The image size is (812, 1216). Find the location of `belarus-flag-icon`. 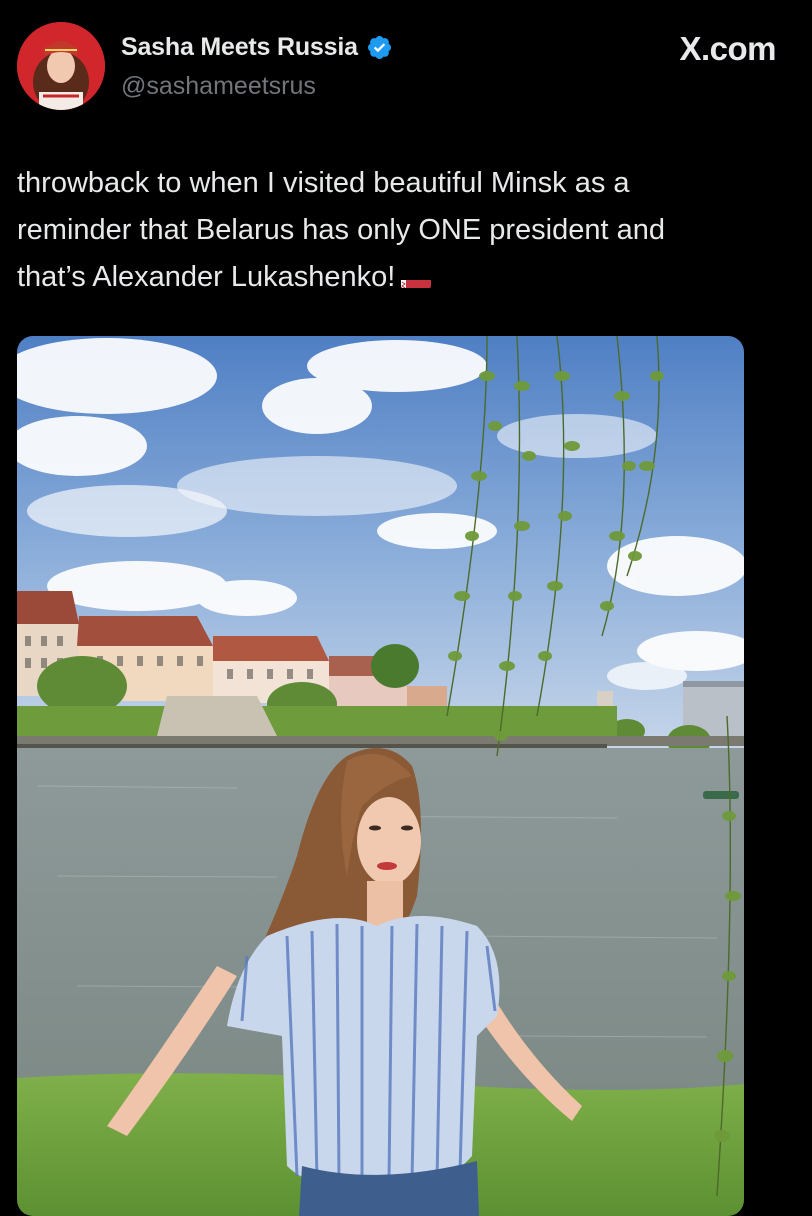

belarus-flag-icon is located at coordinates (416, 278).